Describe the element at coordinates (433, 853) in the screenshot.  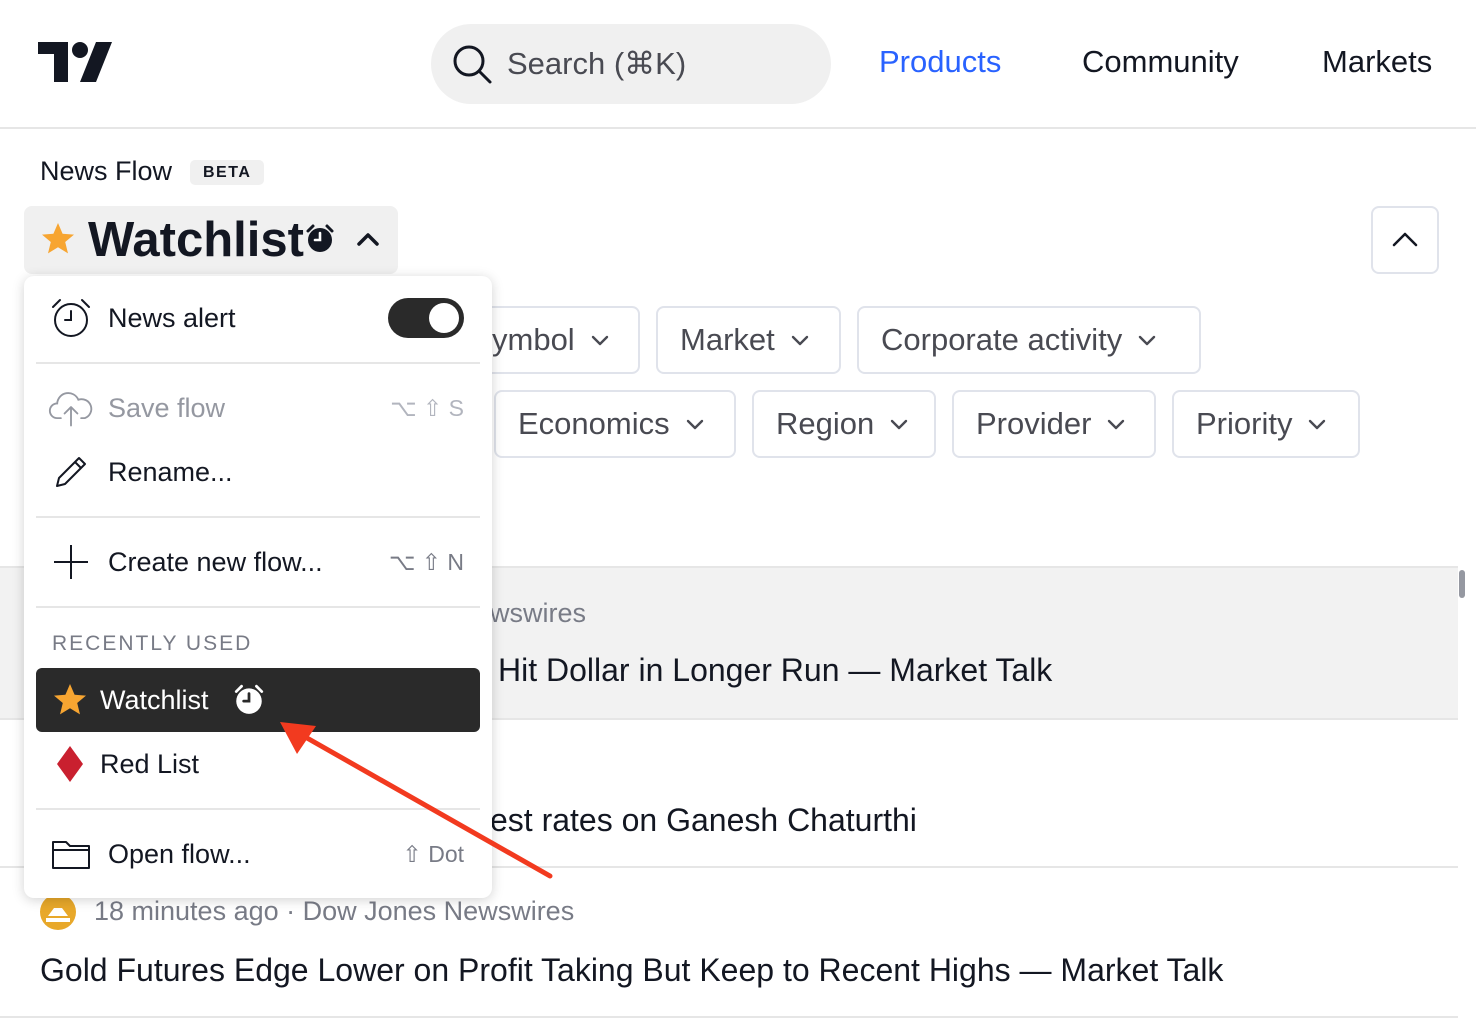
I see `open-flow-shortcut: ⇧ Dot` at that location.